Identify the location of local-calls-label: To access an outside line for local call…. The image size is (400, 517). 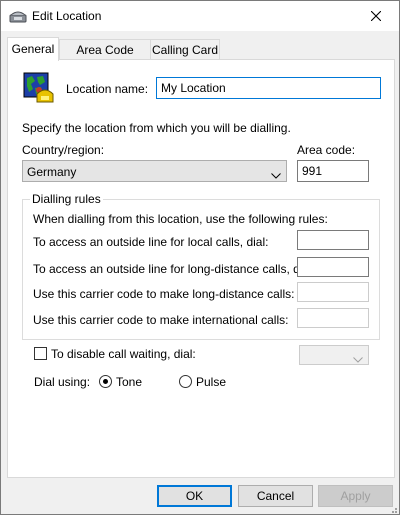
(151, 242).